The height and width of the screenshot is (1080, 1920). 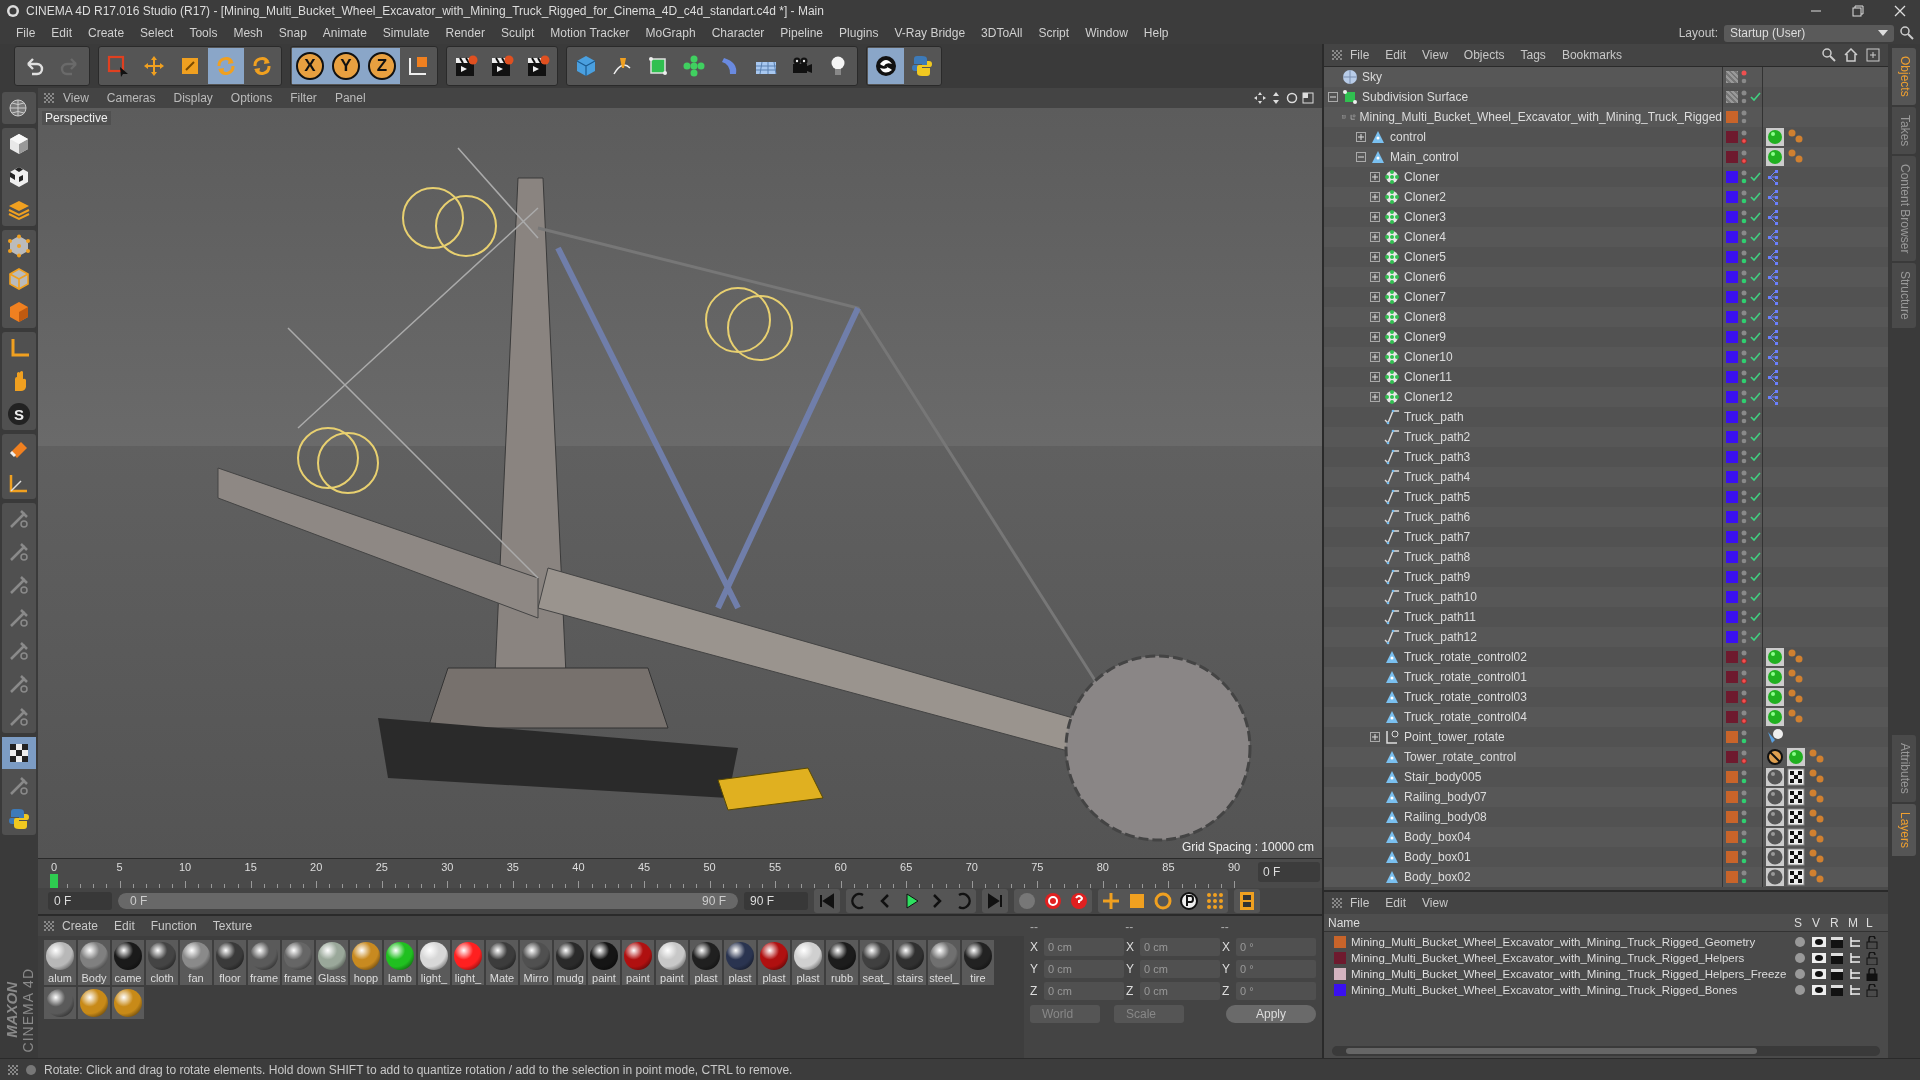 What do you see at coordinates (1276, 98) in the screenshot?
I see `zoom-view-icon` at bounding box center [1276, 98].